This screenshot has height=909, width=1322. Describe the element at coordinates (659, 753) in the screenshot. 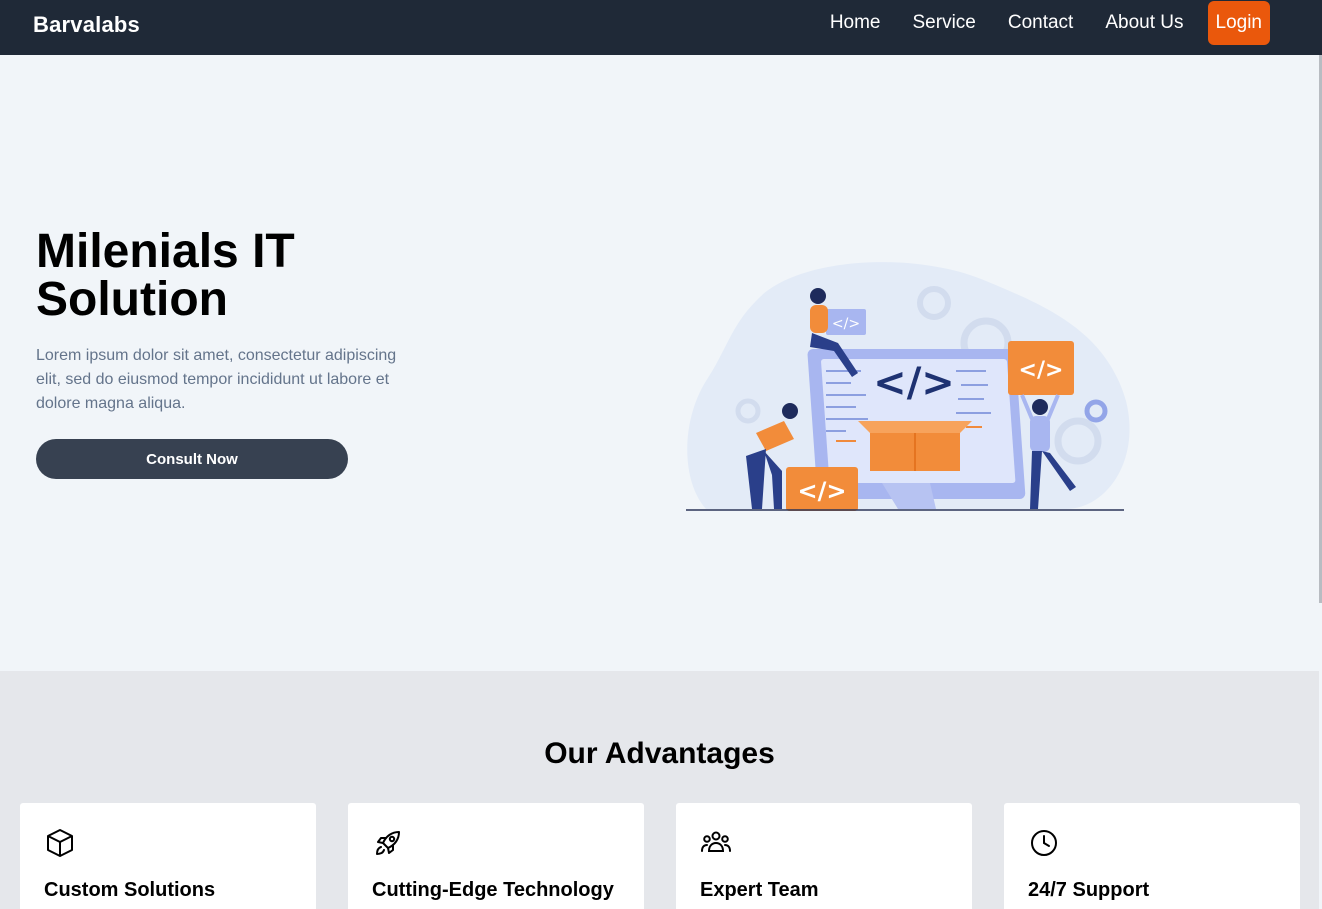

I see `advantages-title: Our Advantages` at that location.